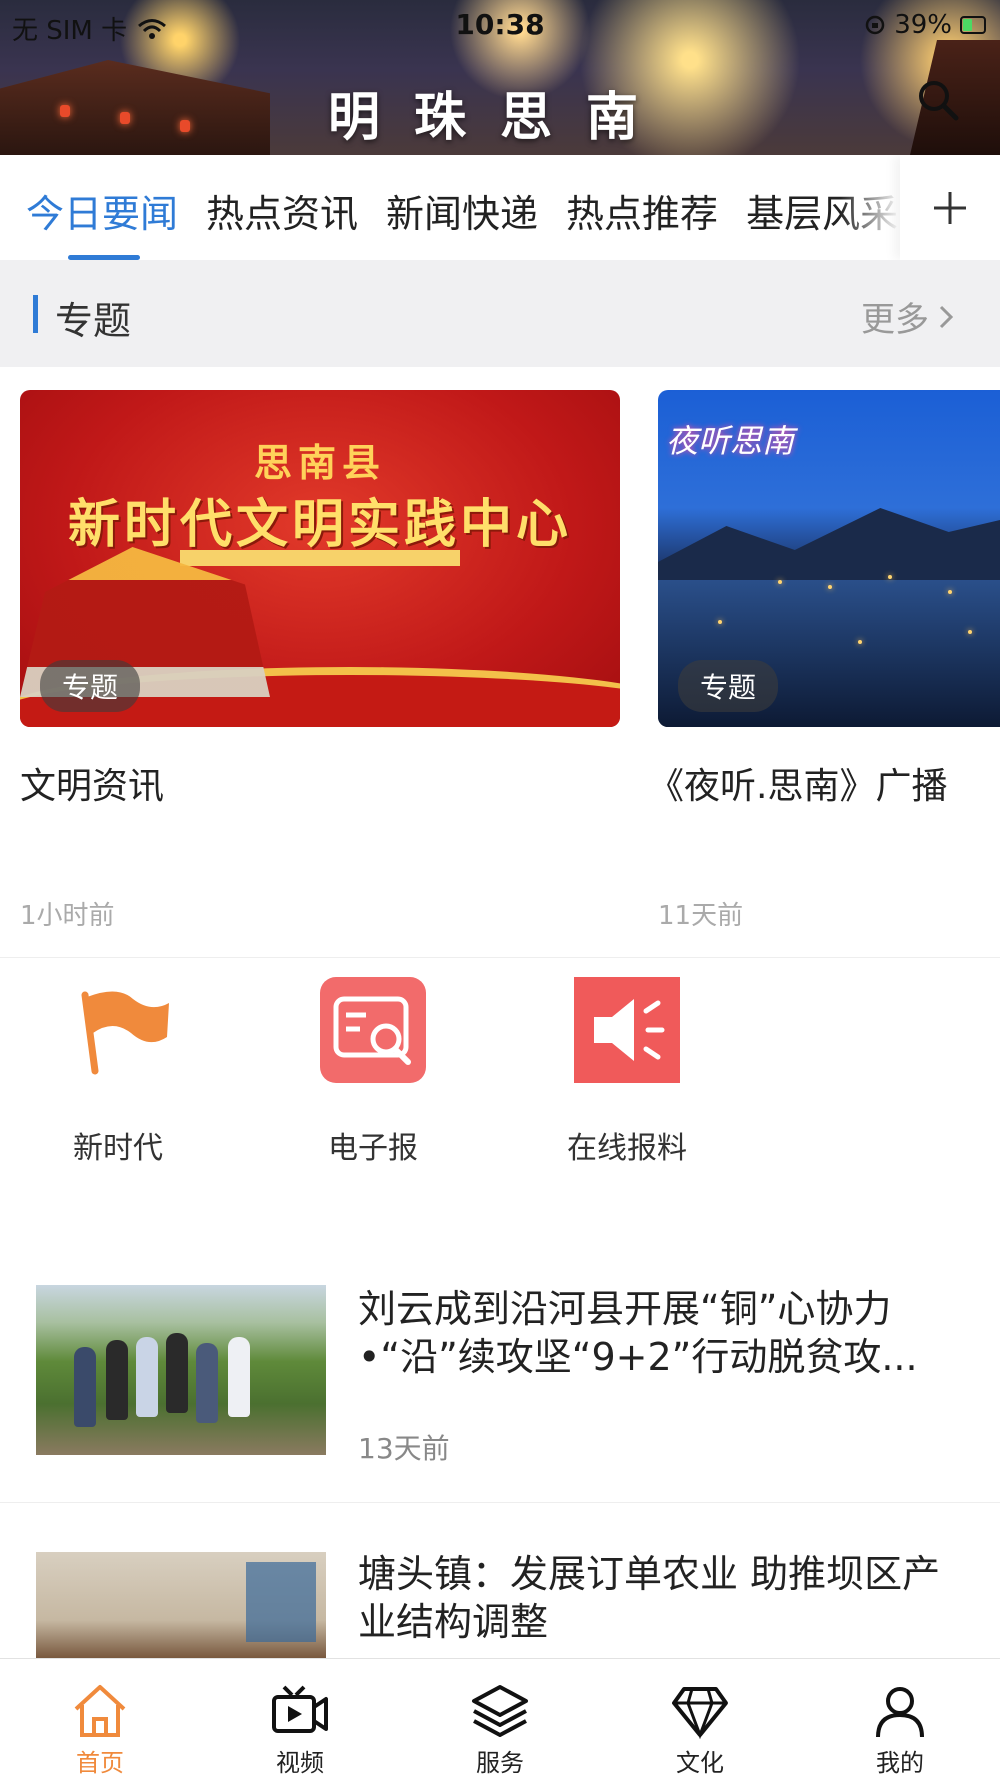 This screenshot has width=1000, height=1778. Describe the element at coordinates (500, 1392) in the screenshot. I see `news-item: 刘云成到沿河县开展“铜”心协力•“沿”续攻坚“9+2”行动脱贫攻... 13天前` at that location.